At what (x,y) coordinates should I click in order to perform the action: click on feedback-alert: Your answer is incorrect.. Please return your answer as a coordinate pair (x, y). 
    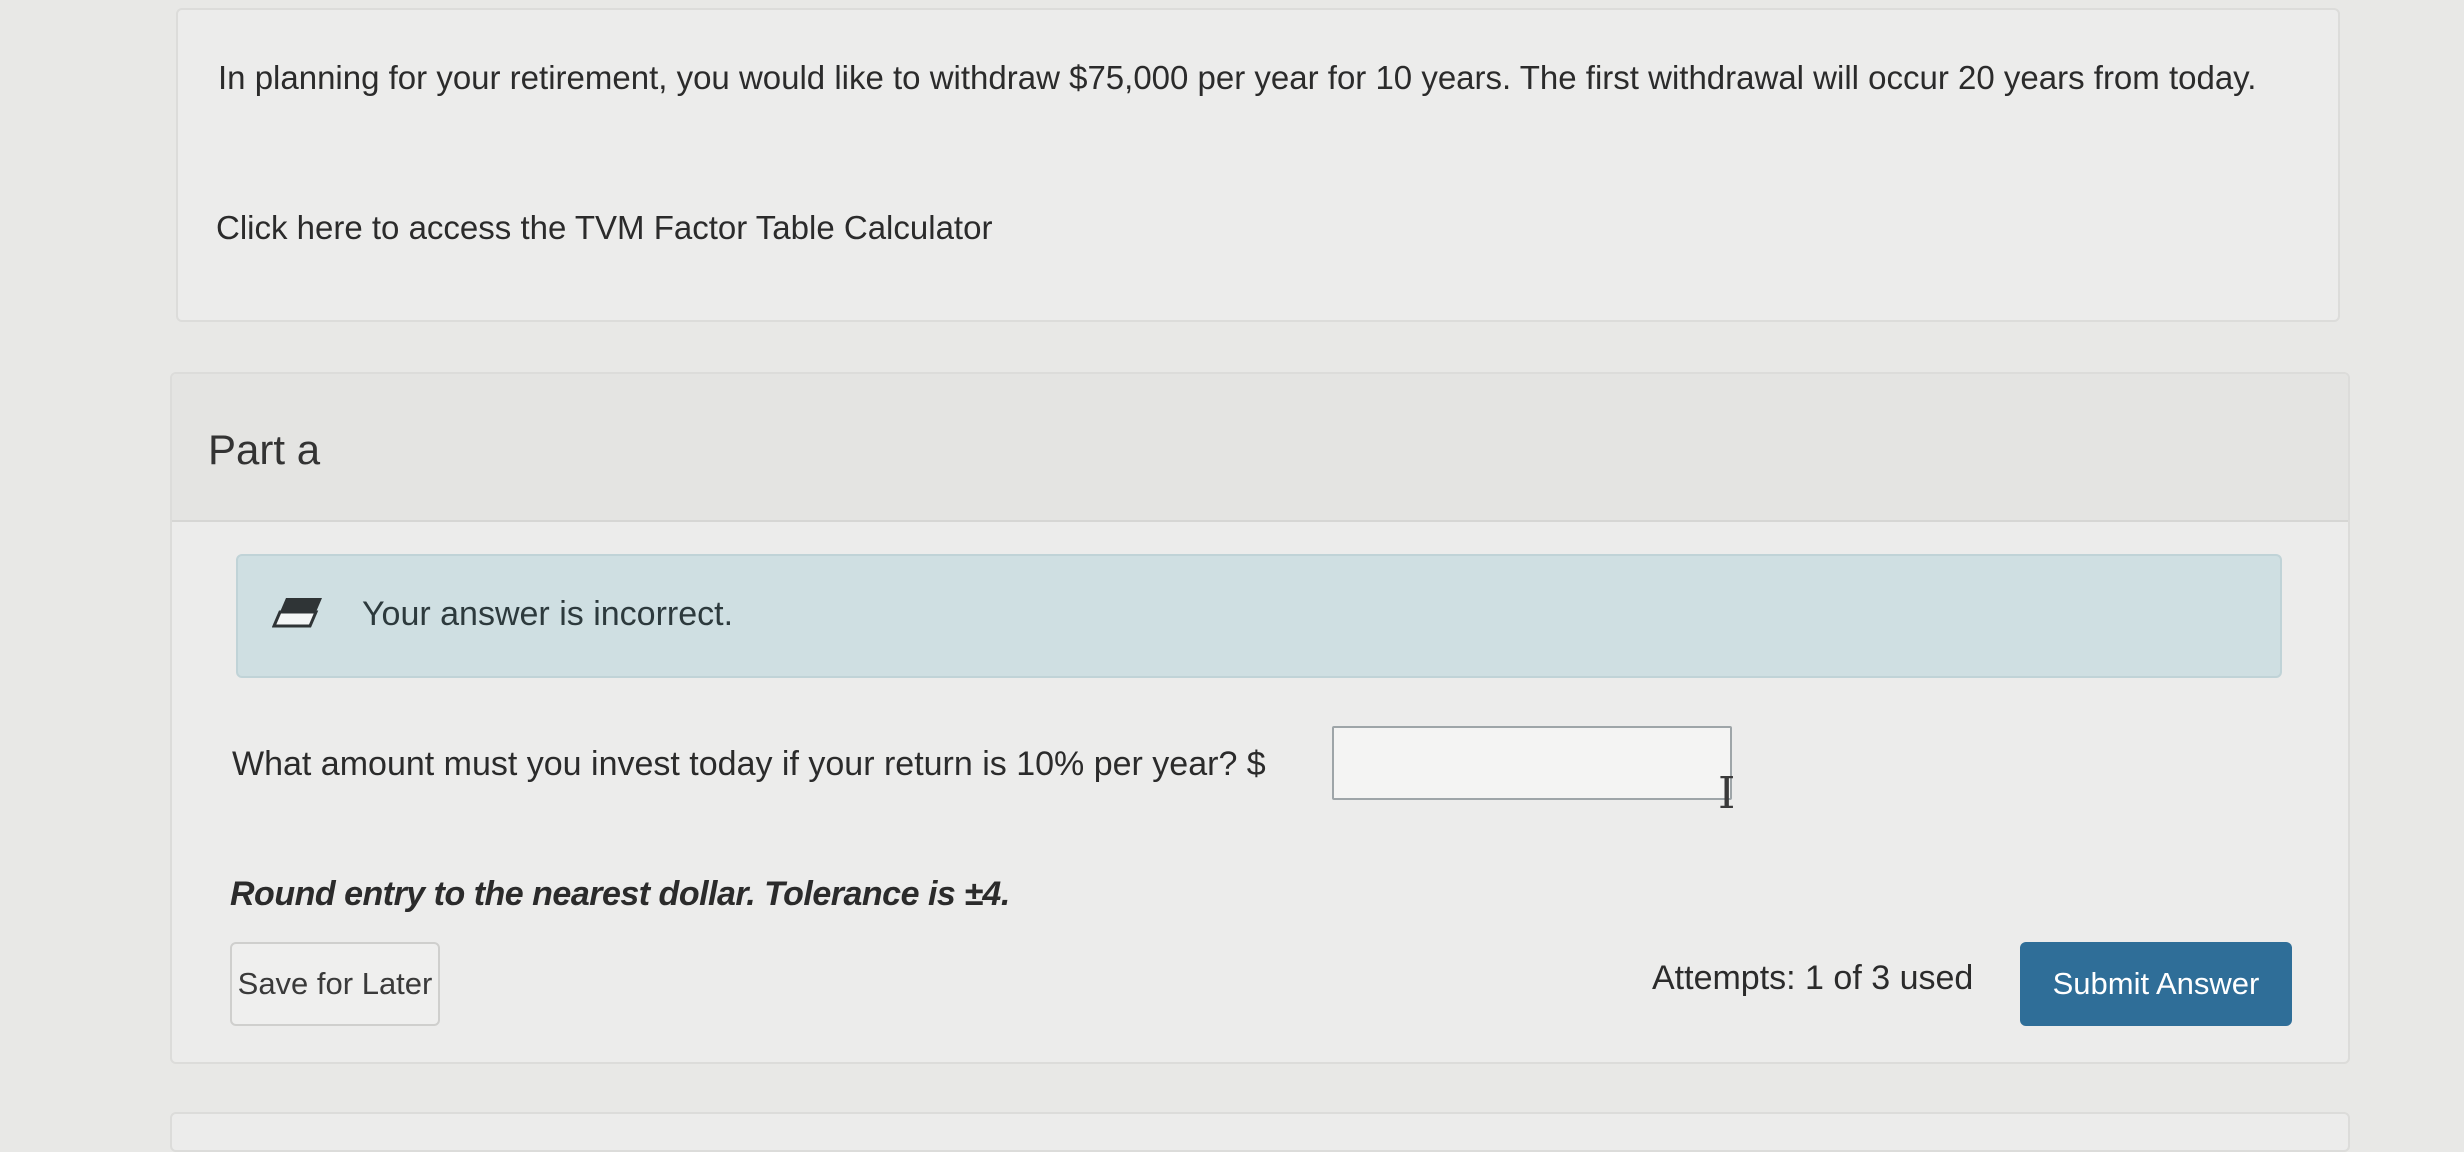
    Looking at the image, I should click on (1259, 616).